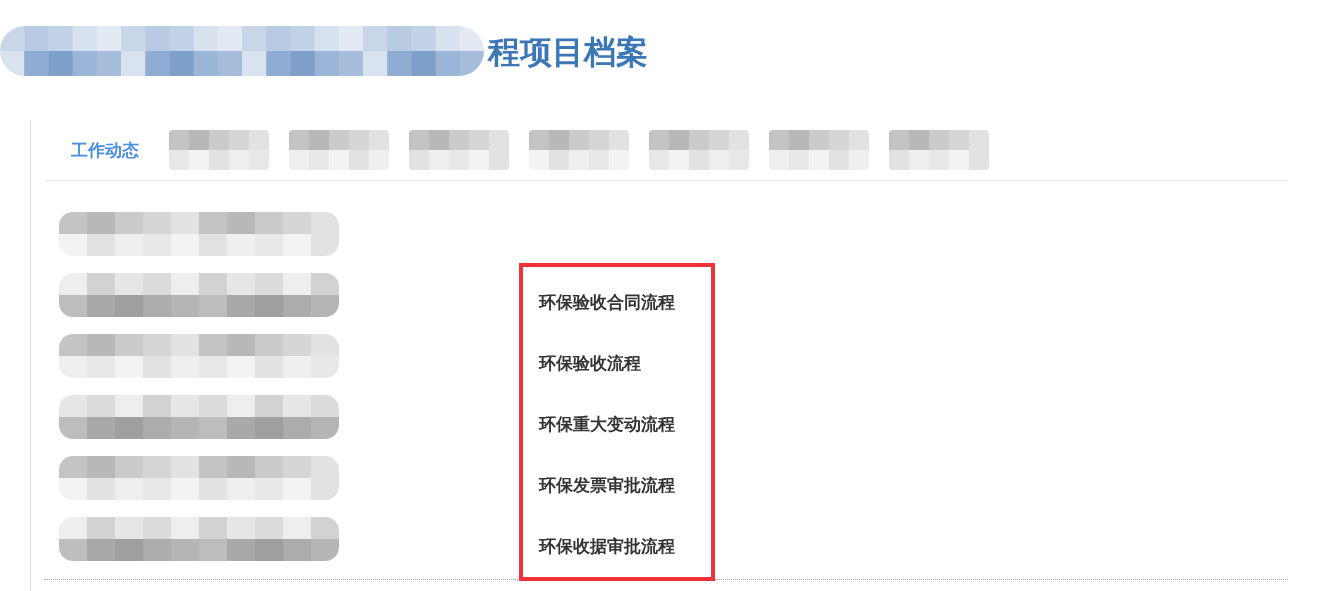  What do you see at coordinates (607, 485) in the screenshot?
I see `process-name: 环保发票审批流程` at bounding box center [607, 485].